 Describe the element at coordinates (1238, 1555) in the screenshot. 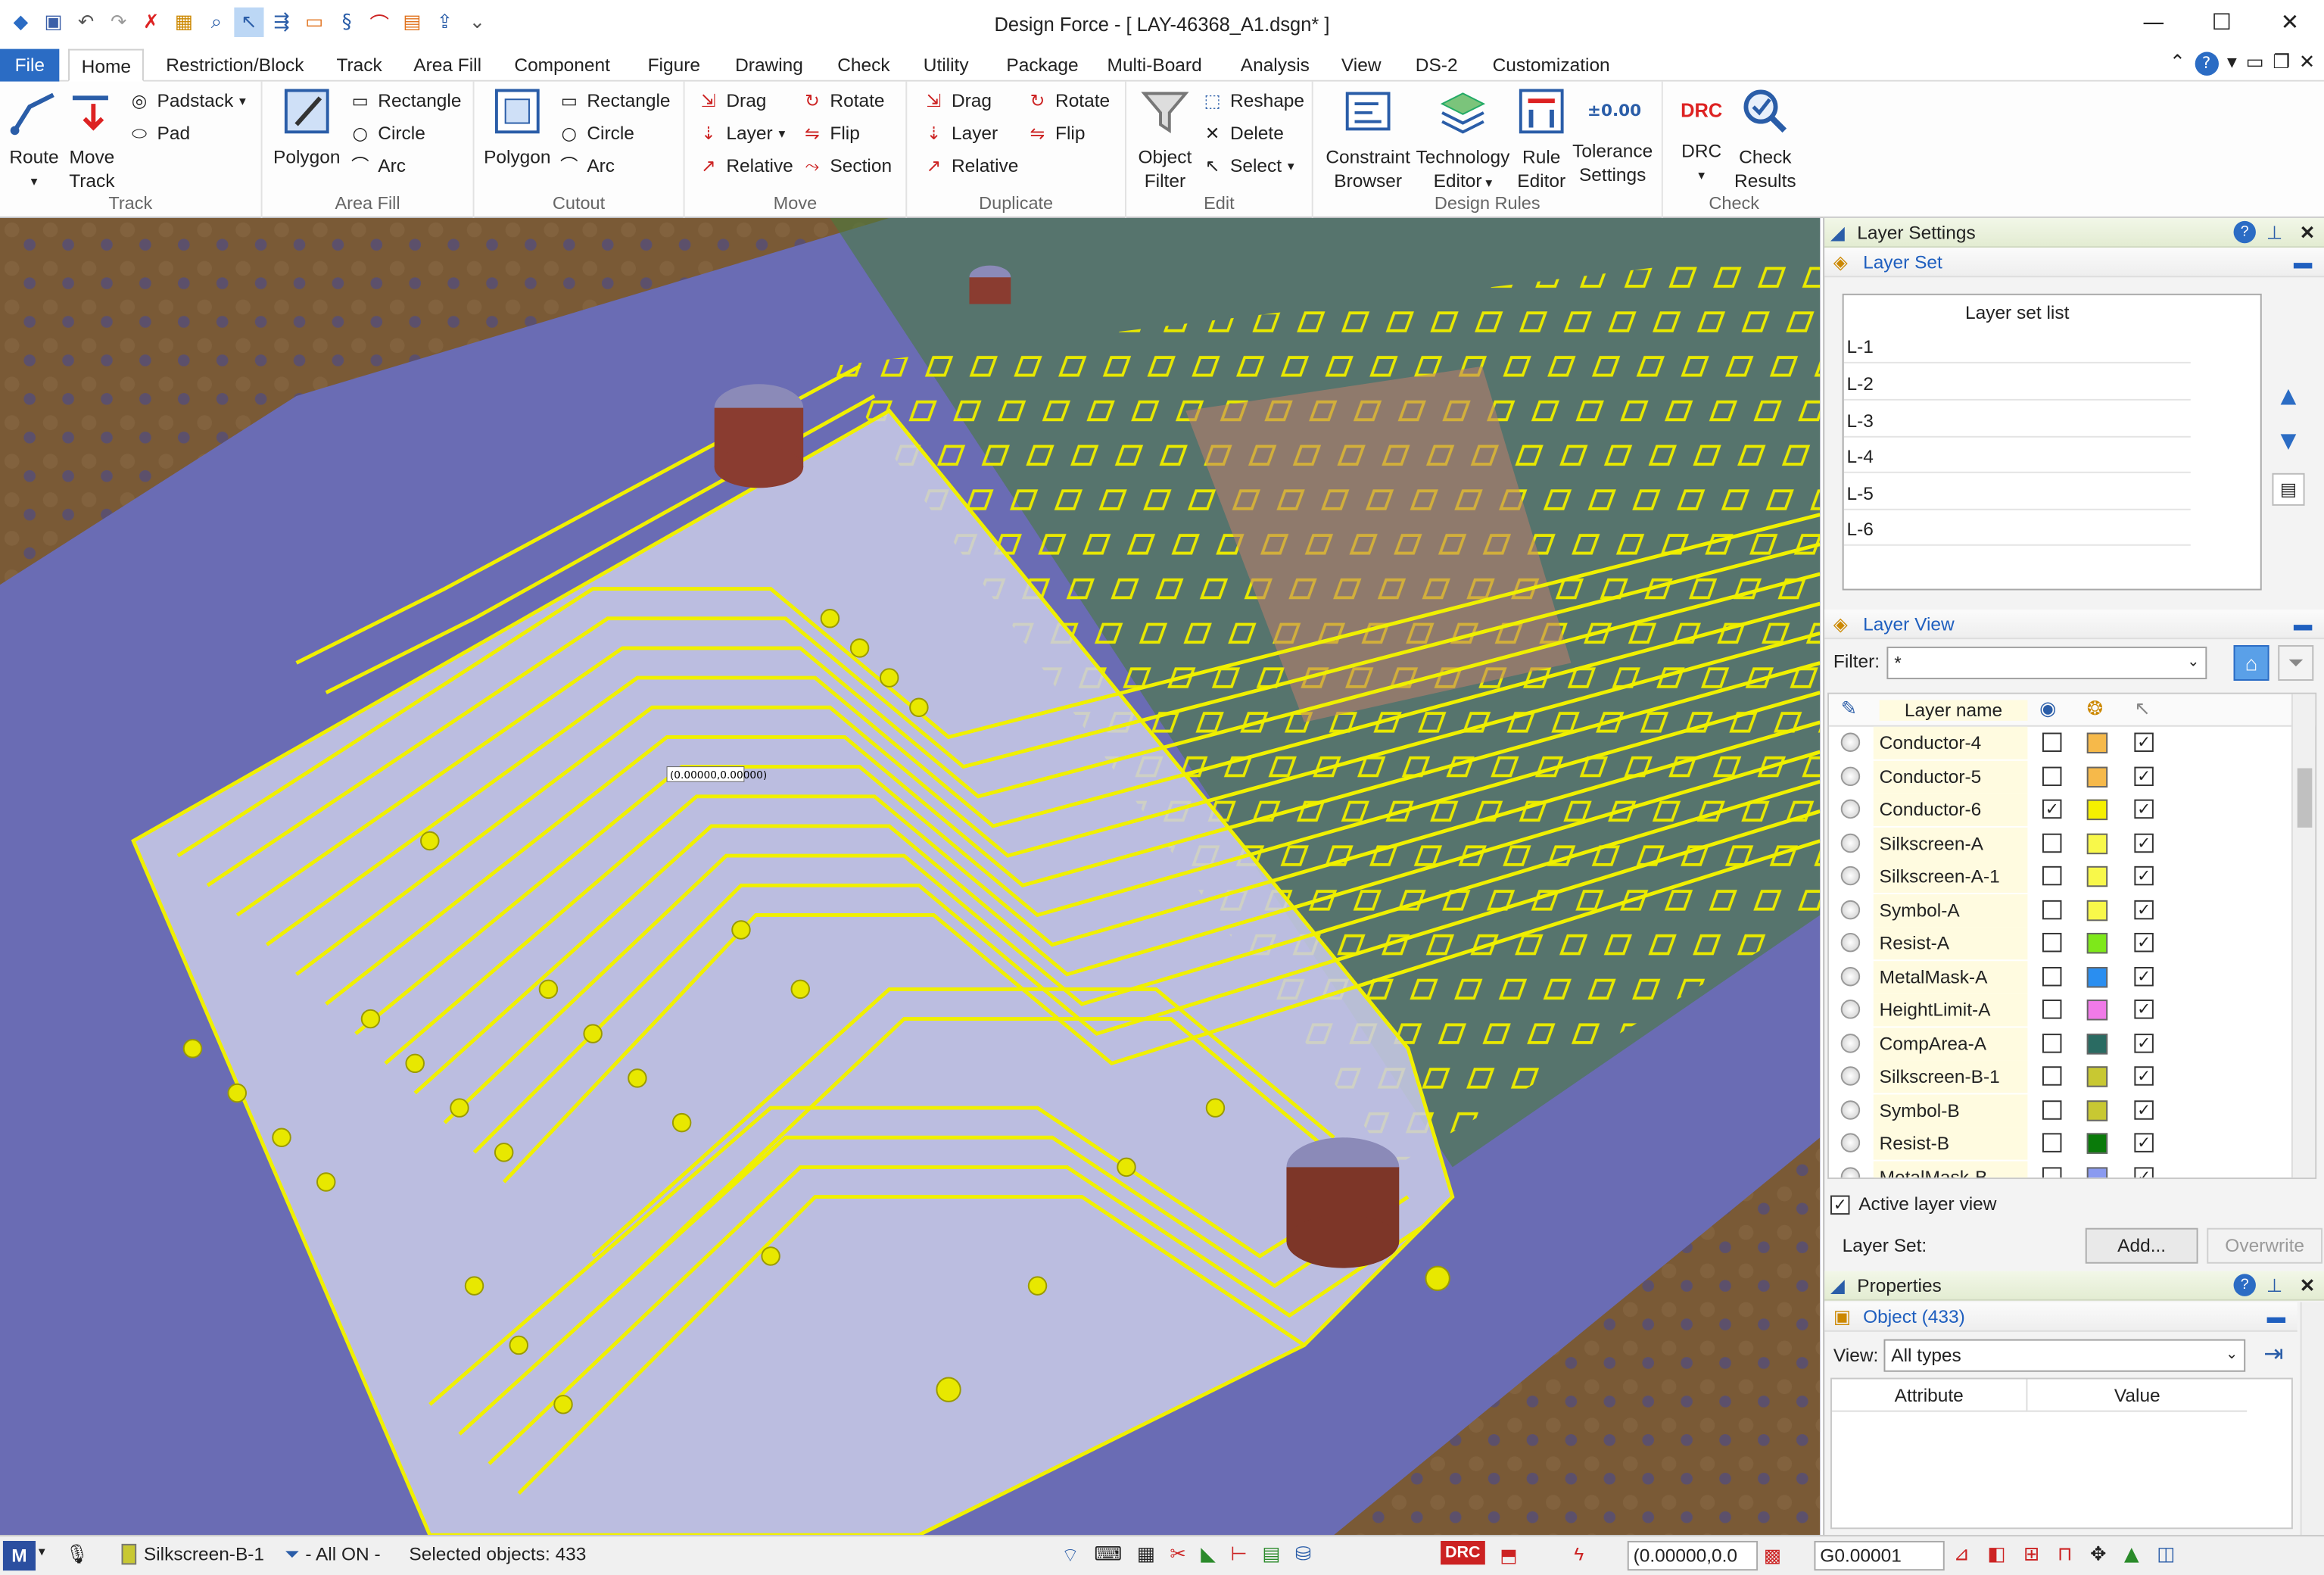

I see `measure-icon: ⊢` at that location.